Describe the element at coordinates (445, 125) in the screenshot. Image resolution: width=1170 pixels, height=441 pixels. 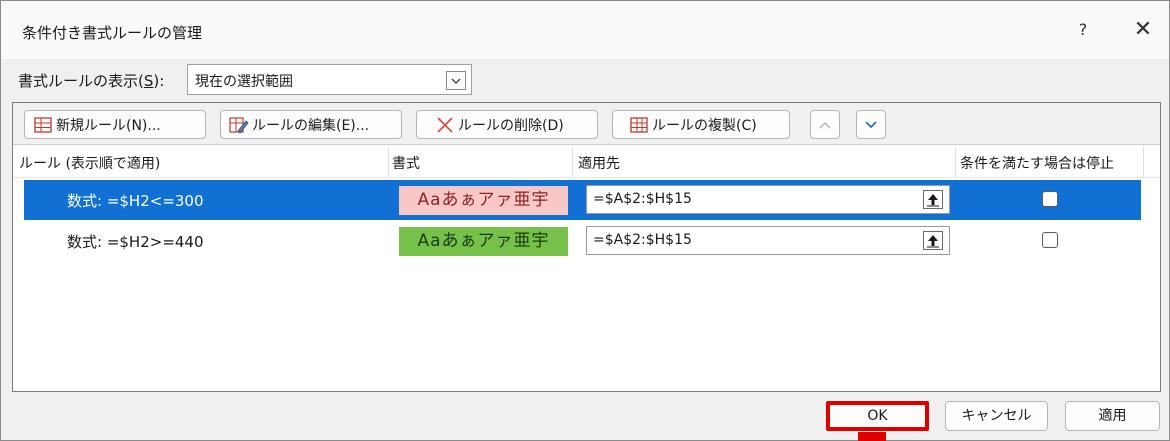
I see `delete-icon` at that location.